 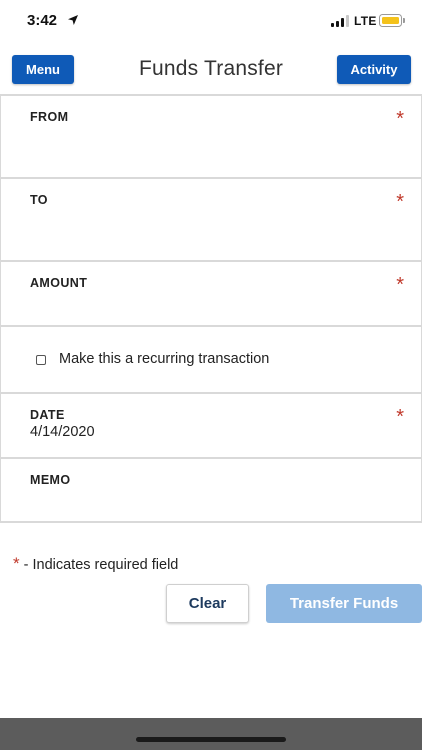 I want to click on transfer-funds-button: Transfer Funds, so click(x=344, y=603).